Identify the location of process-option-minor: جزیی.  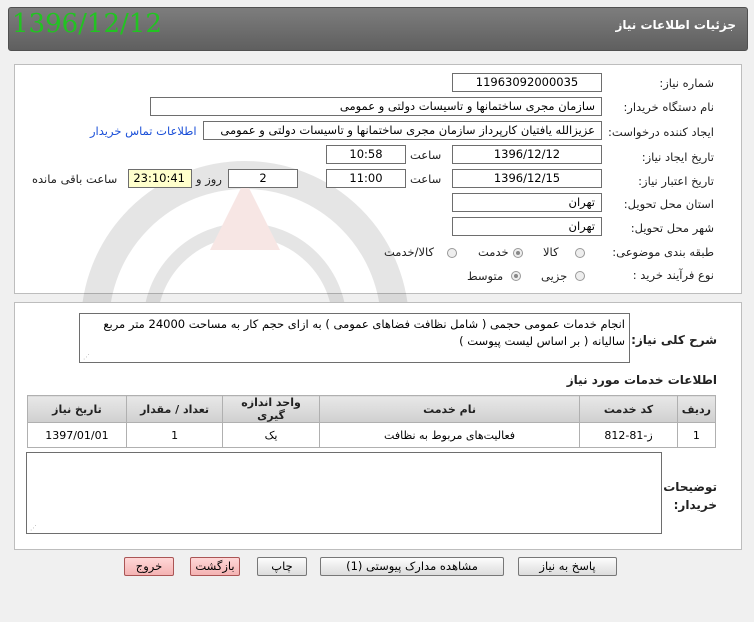
(554, 276).